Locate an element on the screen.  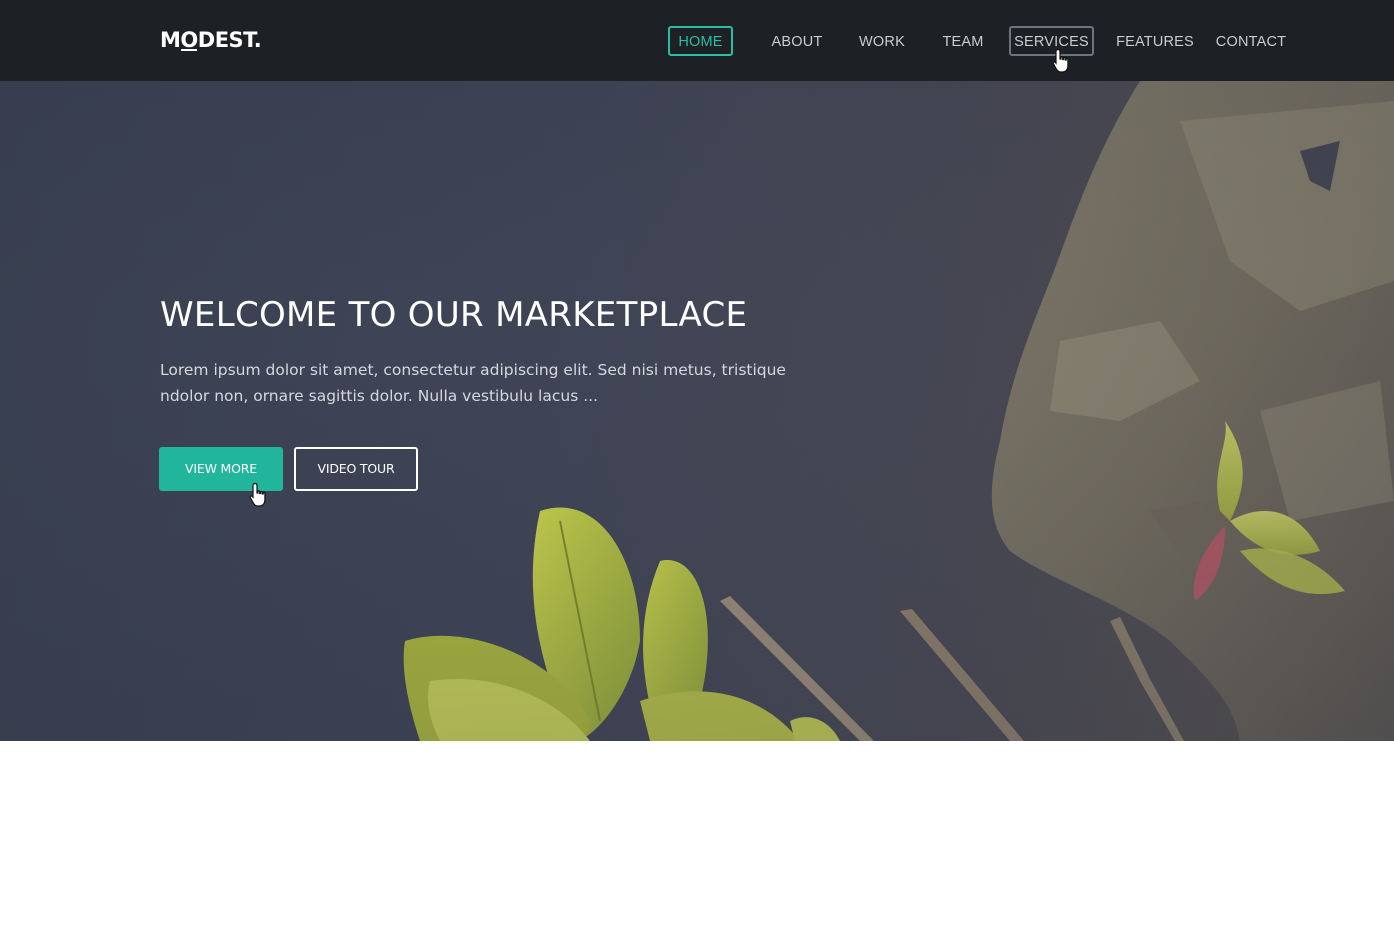
nav-item-features: FEATURES is located at coordinates (1155, 41).